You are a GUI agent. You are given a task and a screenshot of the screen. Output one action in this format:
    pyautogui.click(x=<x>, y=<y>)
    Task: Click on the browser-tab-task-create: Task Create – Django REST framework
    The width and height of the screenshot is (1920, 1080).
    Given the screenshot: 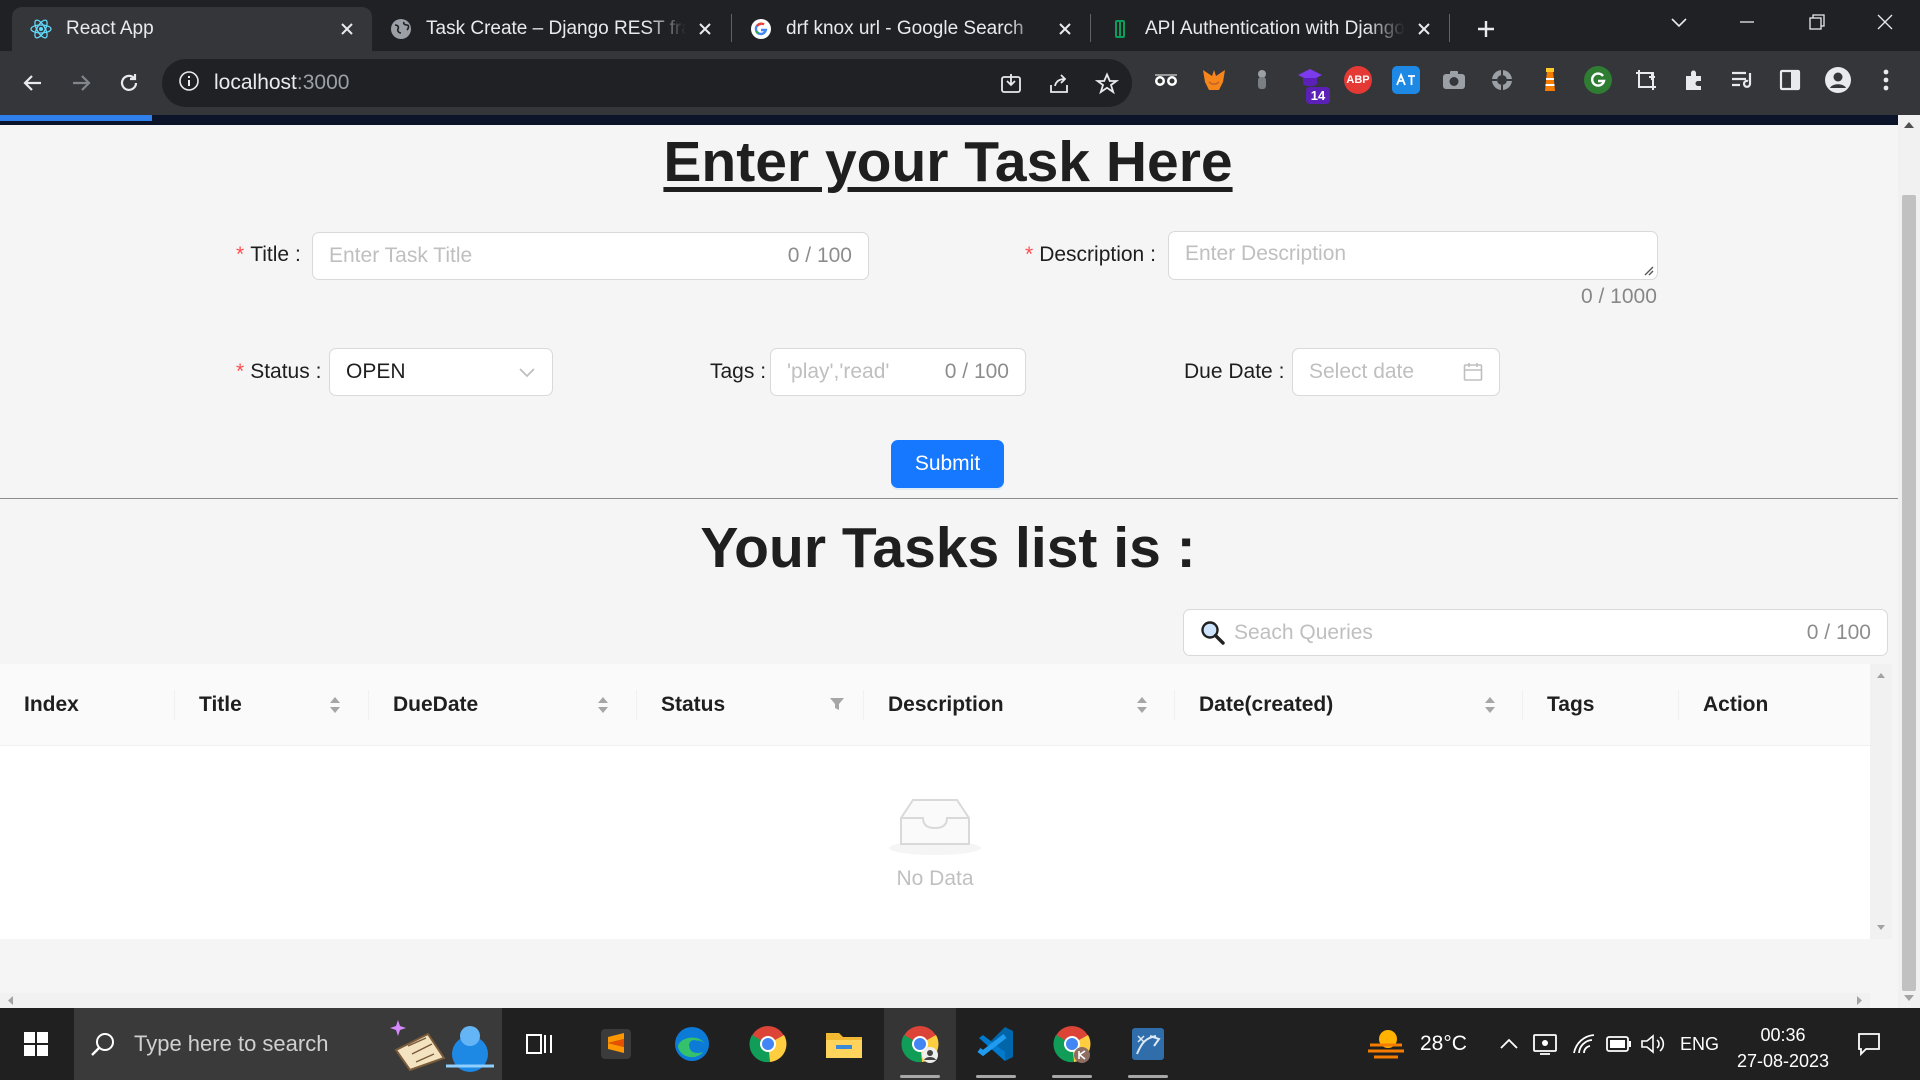 What is the action you would take?
    pyautogui.click(x=551, y=29)
    